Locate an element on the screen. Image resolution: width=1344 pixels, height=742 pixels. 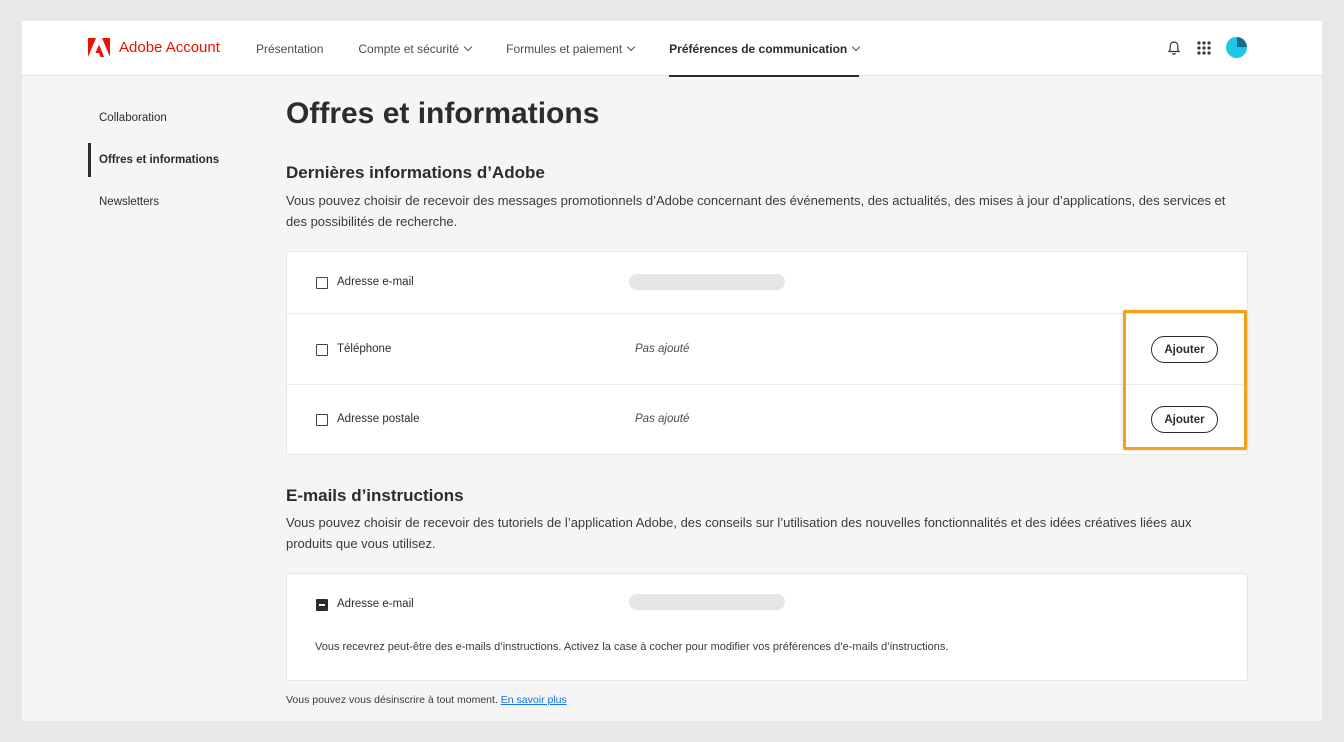
adobe-logo-icon is located at coordinates (99, 47).